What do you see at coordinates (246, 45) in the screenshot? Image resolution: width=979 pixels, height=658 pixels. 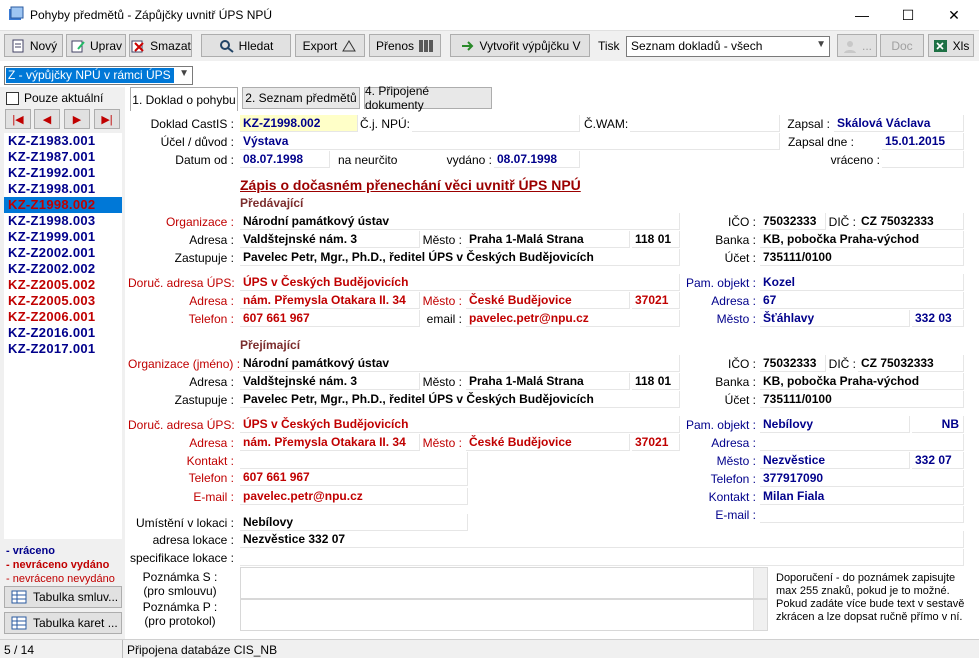 I see `search-button: Hledat` at bounding box center [246, 45].